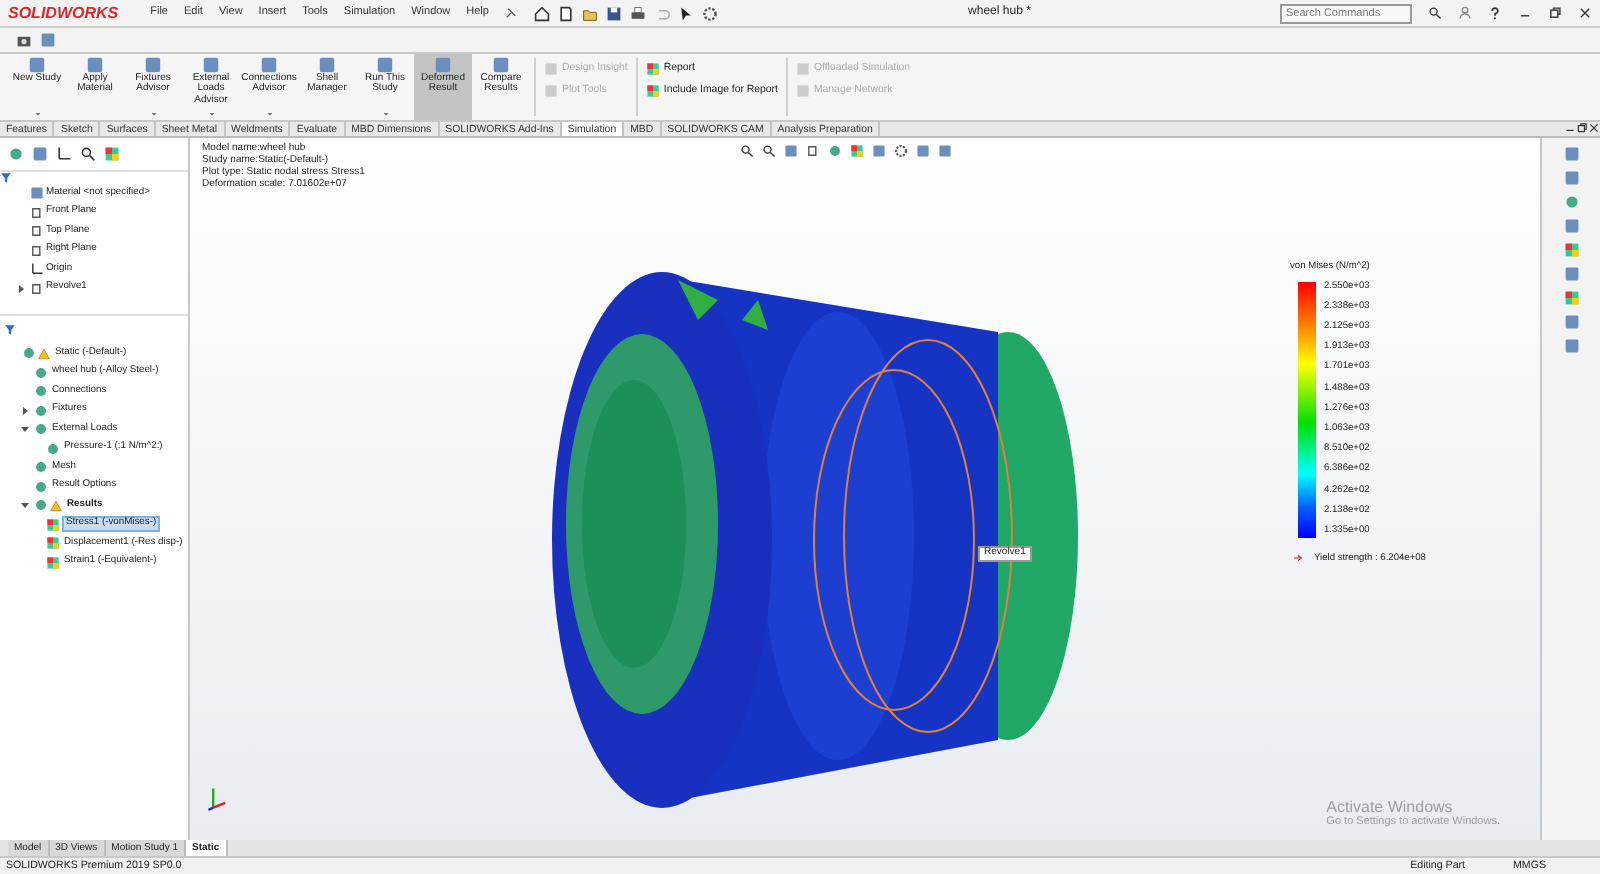 This screenshot has width=1600, height=874. Describe the element at coordinates (614, 13) in the screenshot. I see `save-icon` at that location.